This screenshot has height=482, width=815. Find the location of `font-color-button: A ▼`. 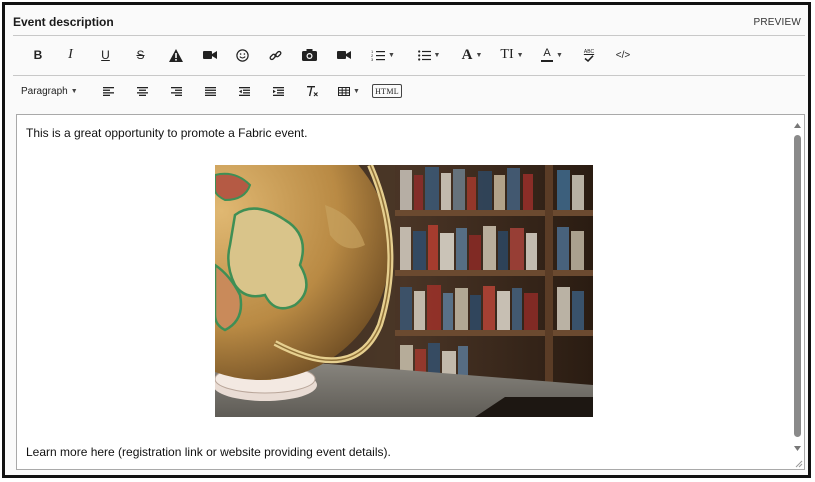

font-color-button: A ▼ is located at coordinates (552, 55).